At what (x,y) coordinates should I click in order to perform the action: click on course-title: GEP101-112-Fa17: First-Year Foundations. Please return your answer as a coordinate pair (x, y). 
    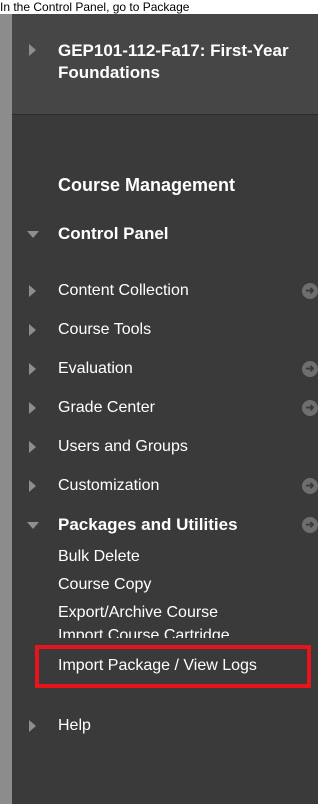
    Looking at the image, I should click on (178, 62).